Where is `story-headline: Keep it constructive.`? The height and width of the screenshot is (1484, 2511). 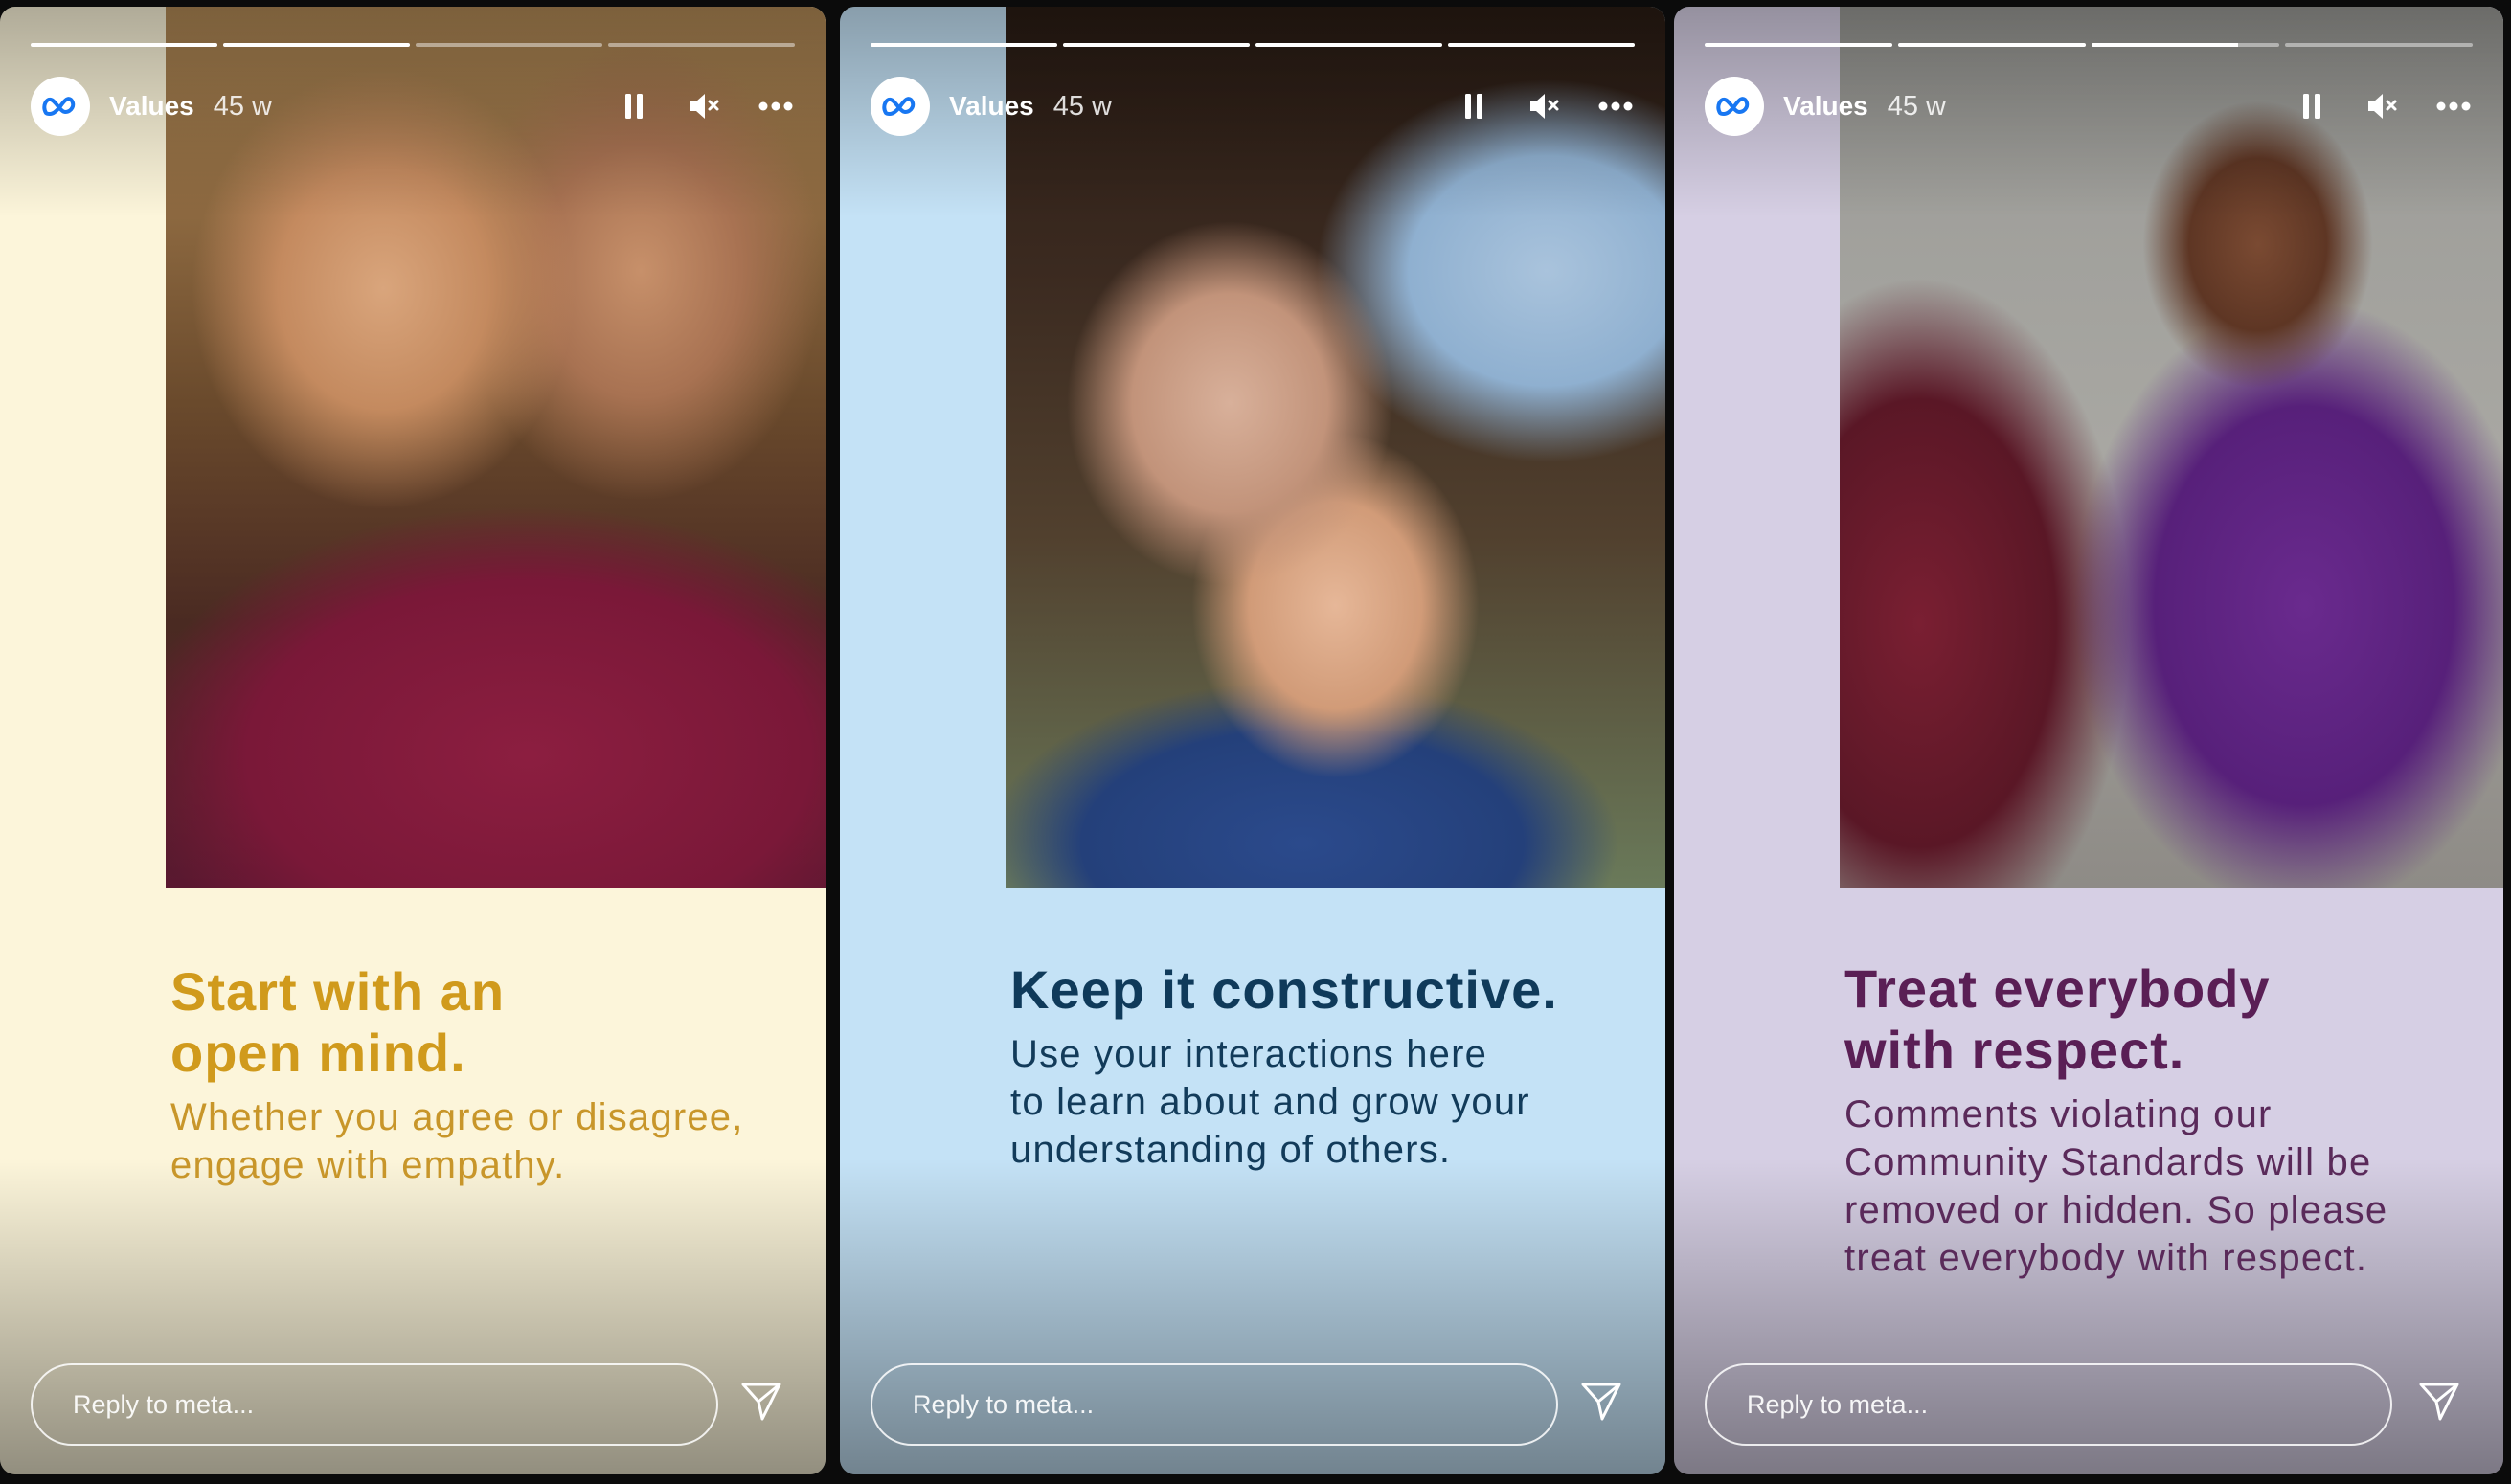
story-headline: Keep it constructive. is located at coordinates (1284, 989).